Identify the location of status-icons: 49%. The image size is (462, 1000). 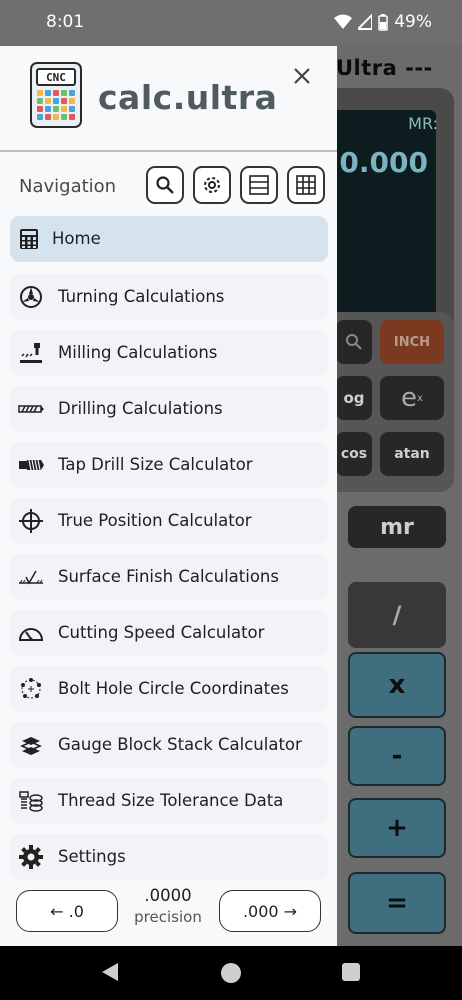
(383, 22).